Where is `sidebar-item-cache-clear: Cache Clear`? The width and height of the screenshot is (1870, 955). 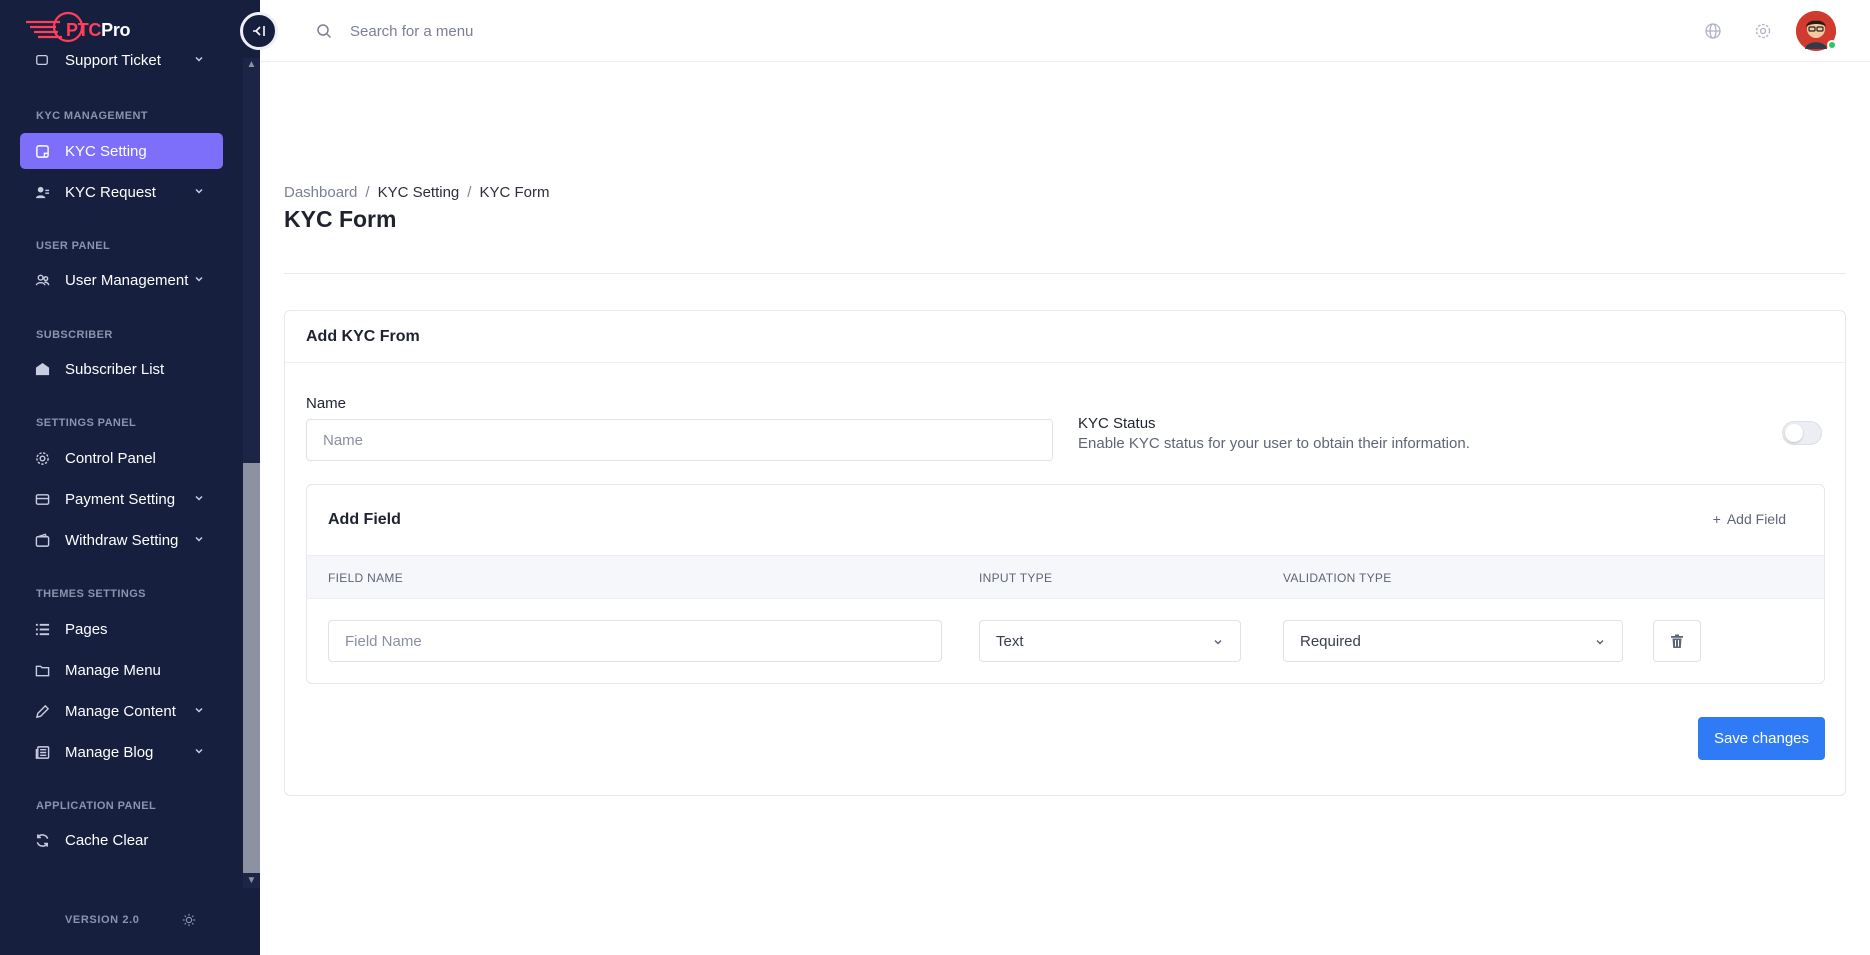
sidebar-item-cache-clear: Cache Clear is located at coordinates (121, 840).